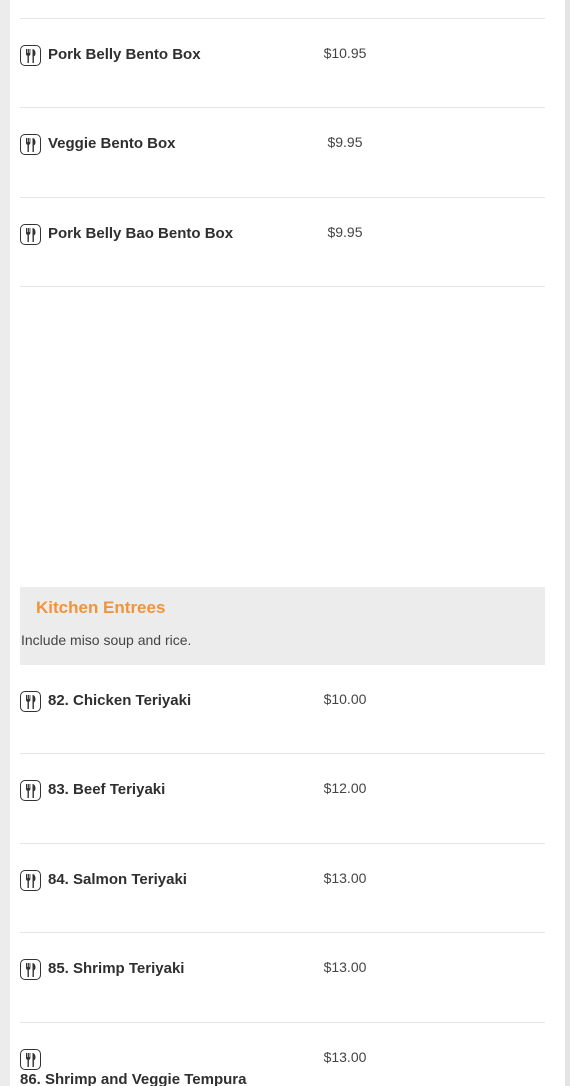 The height and width of the screenshot is (1086, 570). What do you see at coordinates (282, 65) in the screenshot?
I see `menu-item: Pork Belly Bento Box $10.95` at bounding box center [282, 65].